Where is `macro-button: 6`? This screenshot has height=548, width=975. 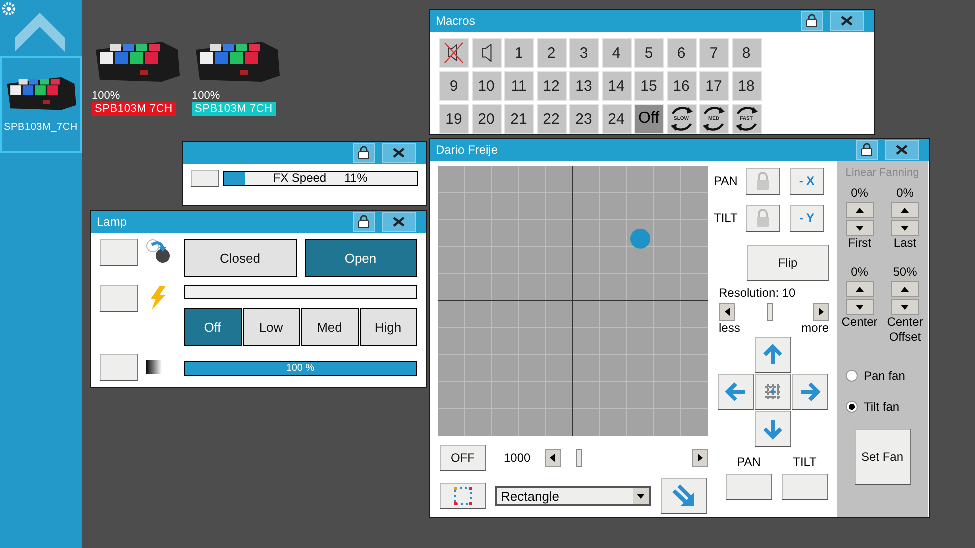
macro-button: 6 is located at coordinates (681, 53).